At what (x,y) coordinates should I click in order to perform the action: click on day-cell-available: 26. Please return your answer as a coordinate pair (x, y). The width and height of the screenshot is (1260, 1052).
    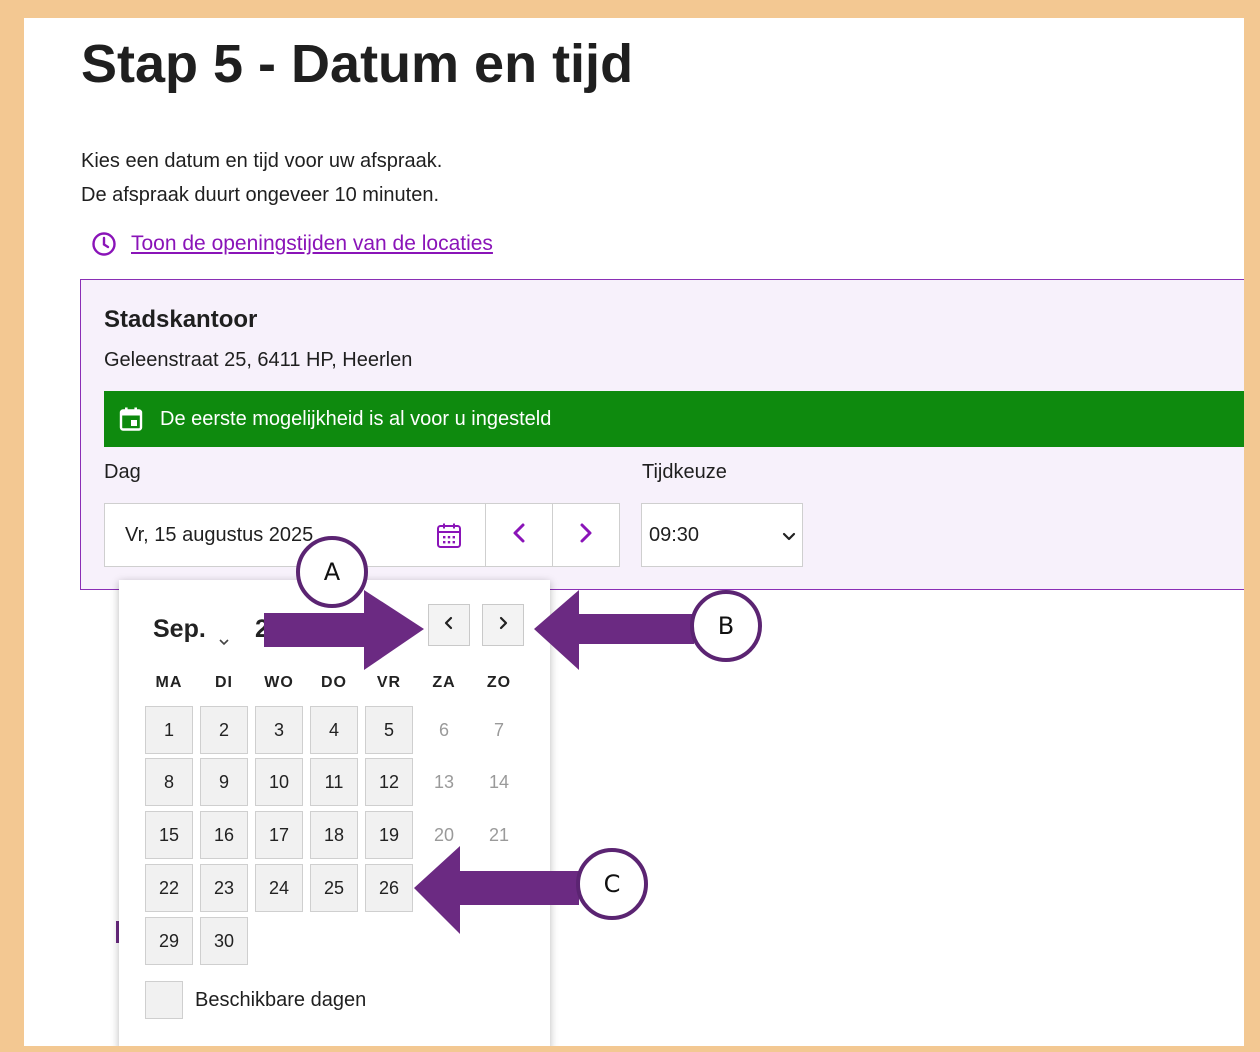
    Looking at the image, I should click on (389, 888).